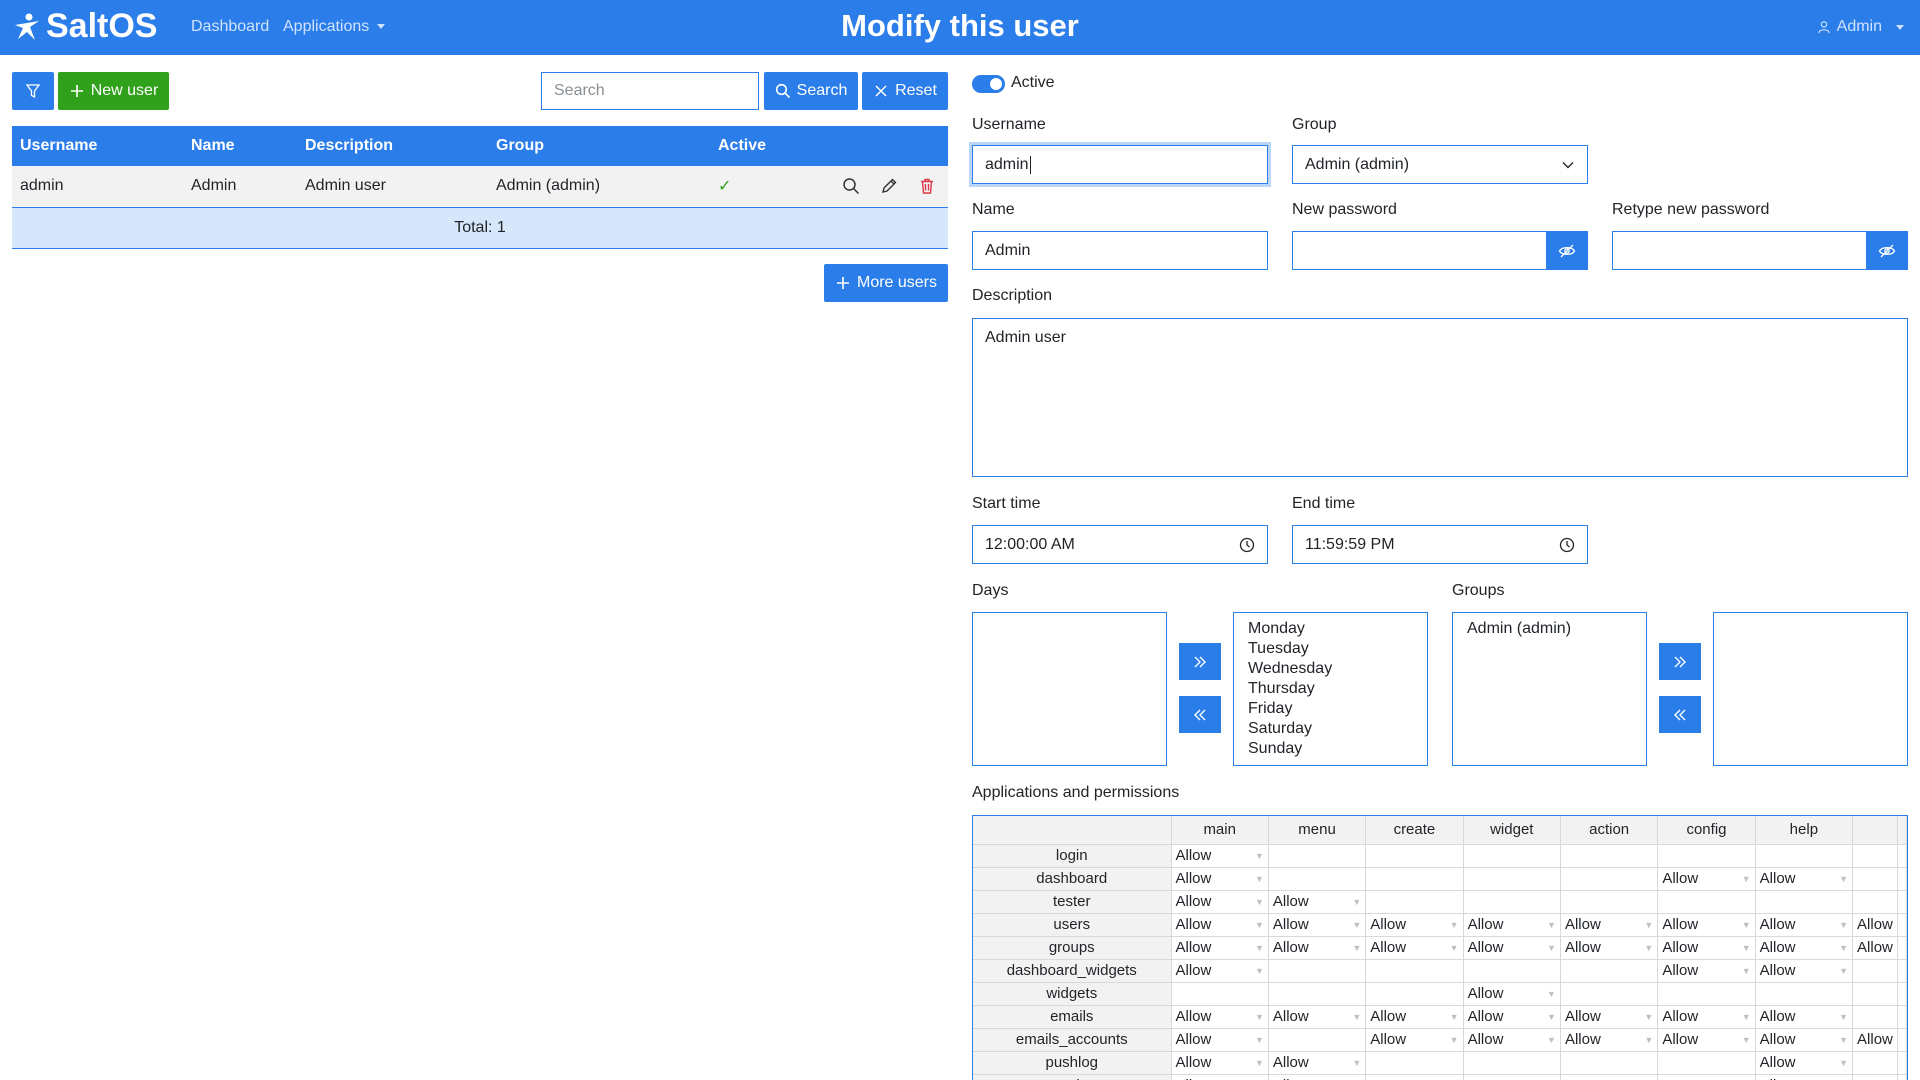  I want to click on groups-remove-button, so click(1680, 714).